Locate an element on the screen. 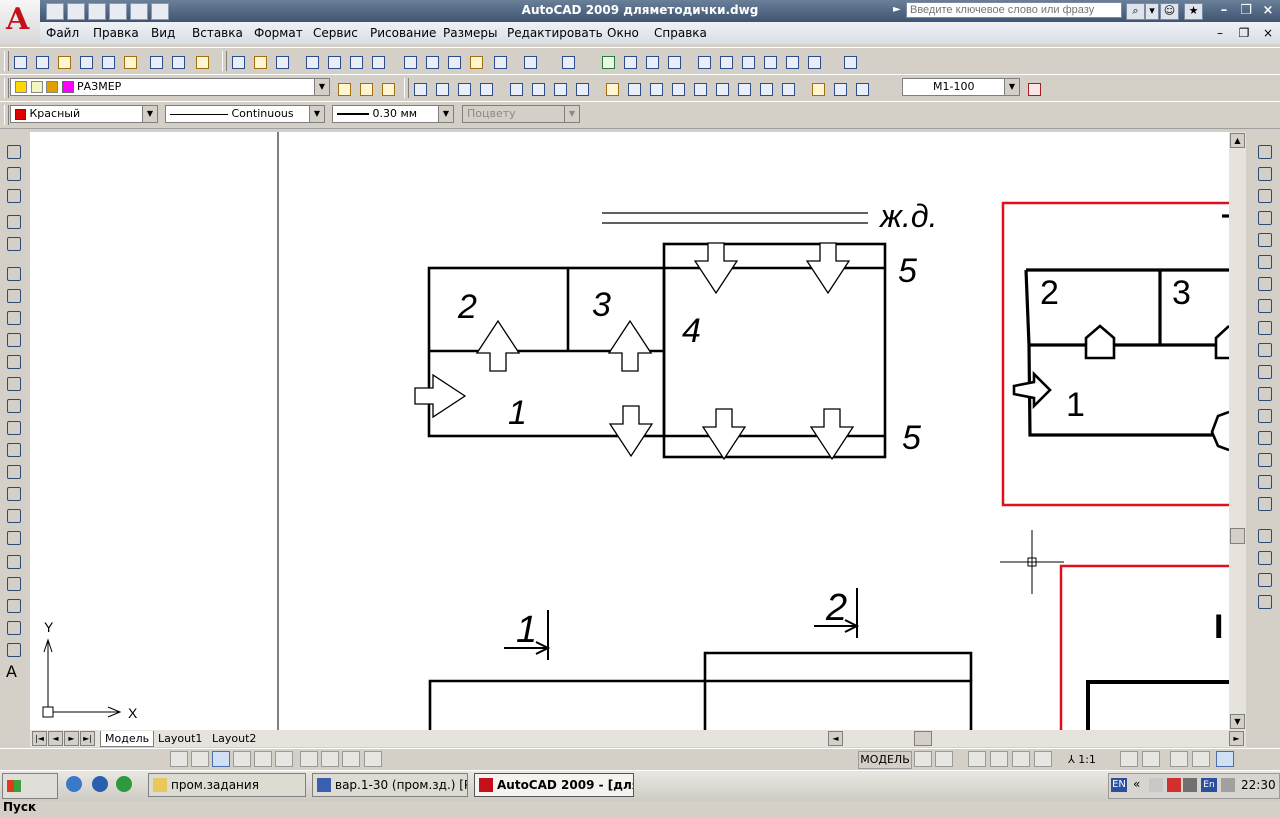 The image size is (1280, 818). menu-window: Окно is located at coordinates (623, 33).